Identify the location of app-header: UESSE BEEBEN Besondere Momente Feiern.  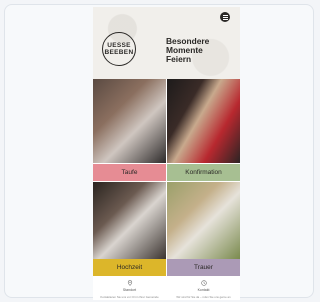
(166, 43).